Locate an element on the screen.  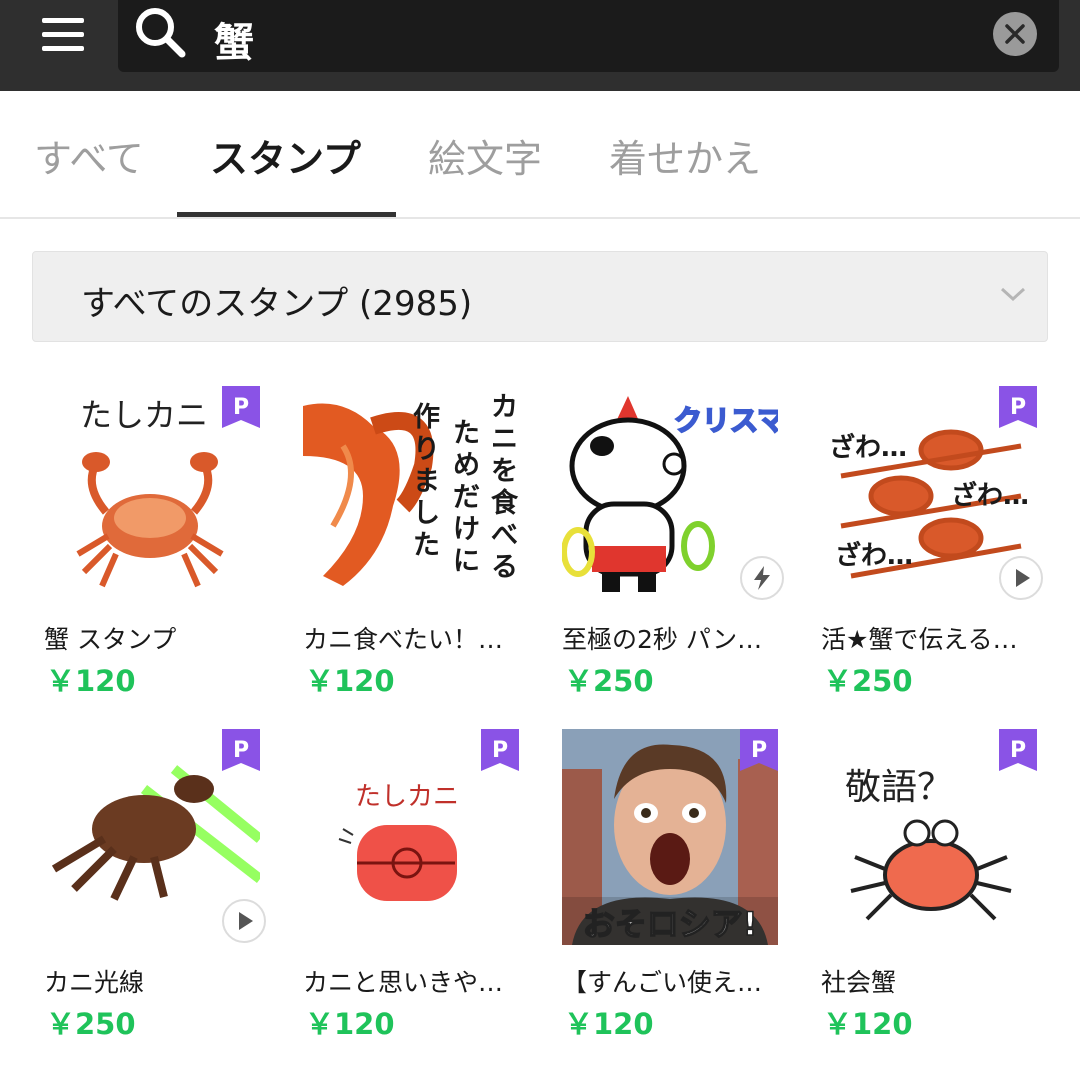
svg-text: ニ is located at coordinates (504, 439).